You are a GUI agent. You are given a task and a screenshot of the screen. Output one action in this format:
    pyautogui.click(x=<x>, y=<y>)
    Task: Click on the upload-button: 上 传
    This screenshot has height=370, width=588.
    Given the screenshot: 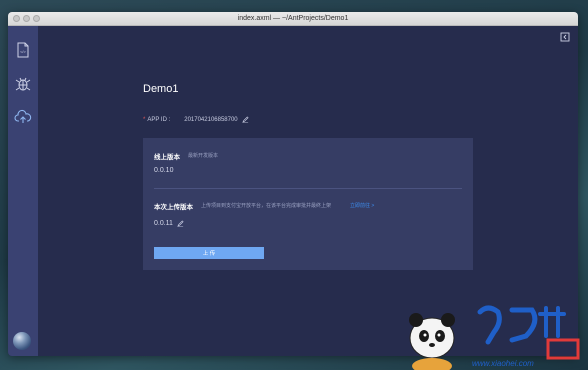 What is the action you would take?
    pyautogui.click(x=209, y=253)
    